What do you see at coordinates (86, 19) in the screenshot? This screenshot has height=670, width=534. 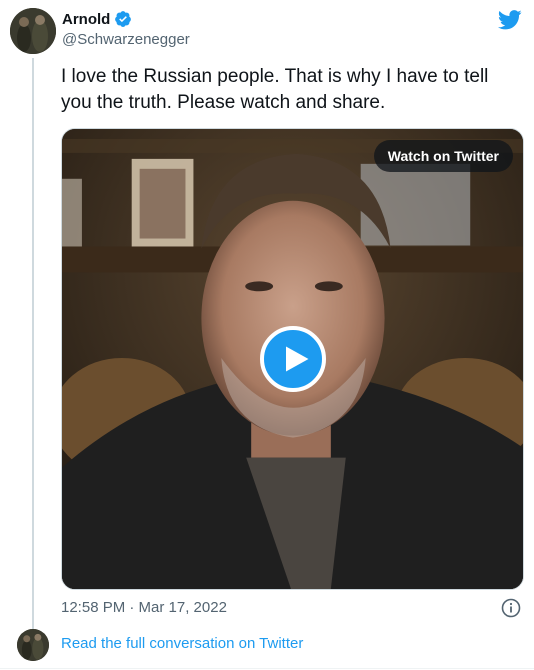 I see `author-name: Arnold` at bounding box center [86, 19].